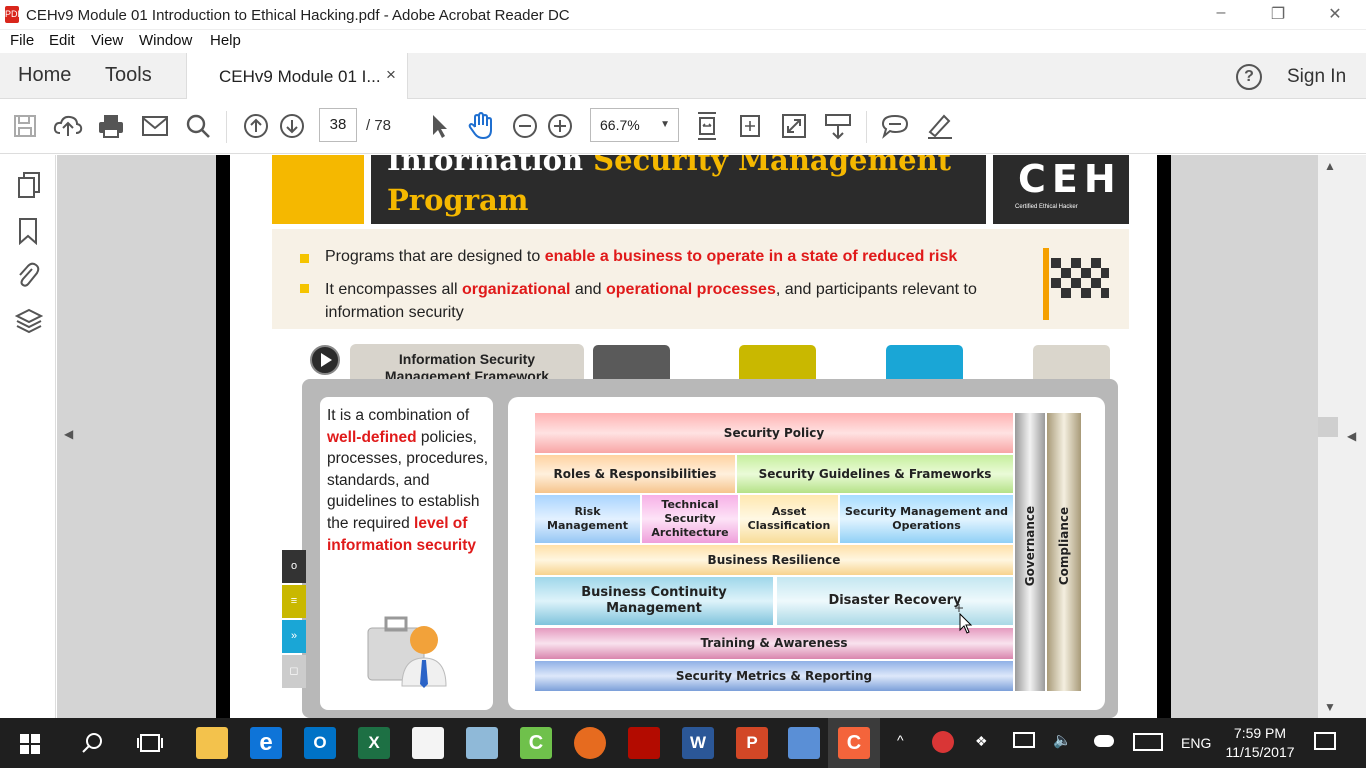 The width and height of the screenshot is (1366, 768). What do you see at coordinates (165, 40) in the screenshot?
I see `menu-window: Window` at bounding box center [165, 40].